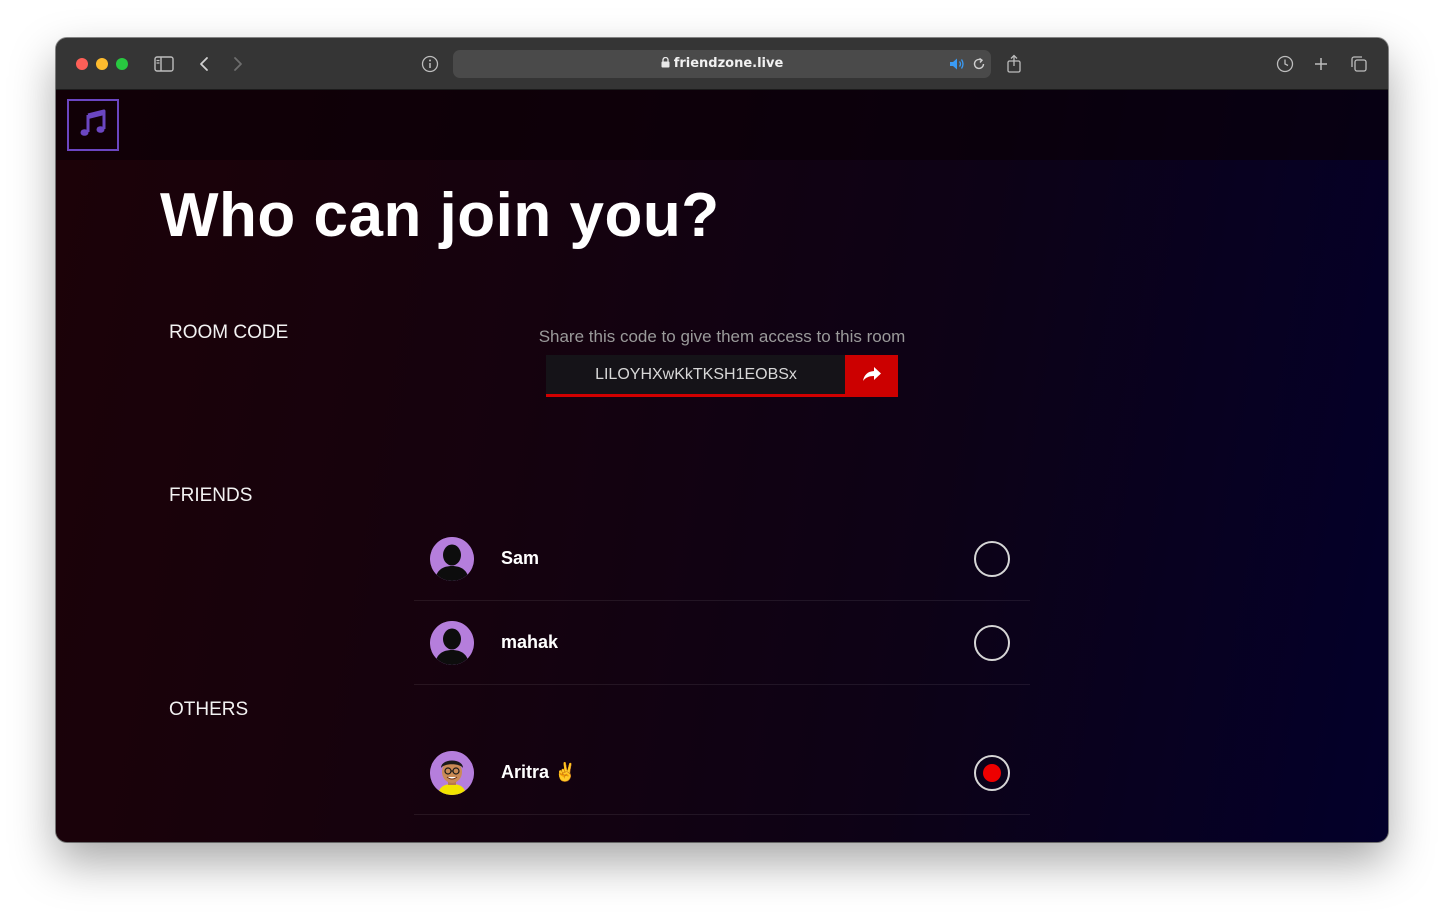 The image size is (1444, 916). I want to click on zoom-window-button, so click(122, 64).